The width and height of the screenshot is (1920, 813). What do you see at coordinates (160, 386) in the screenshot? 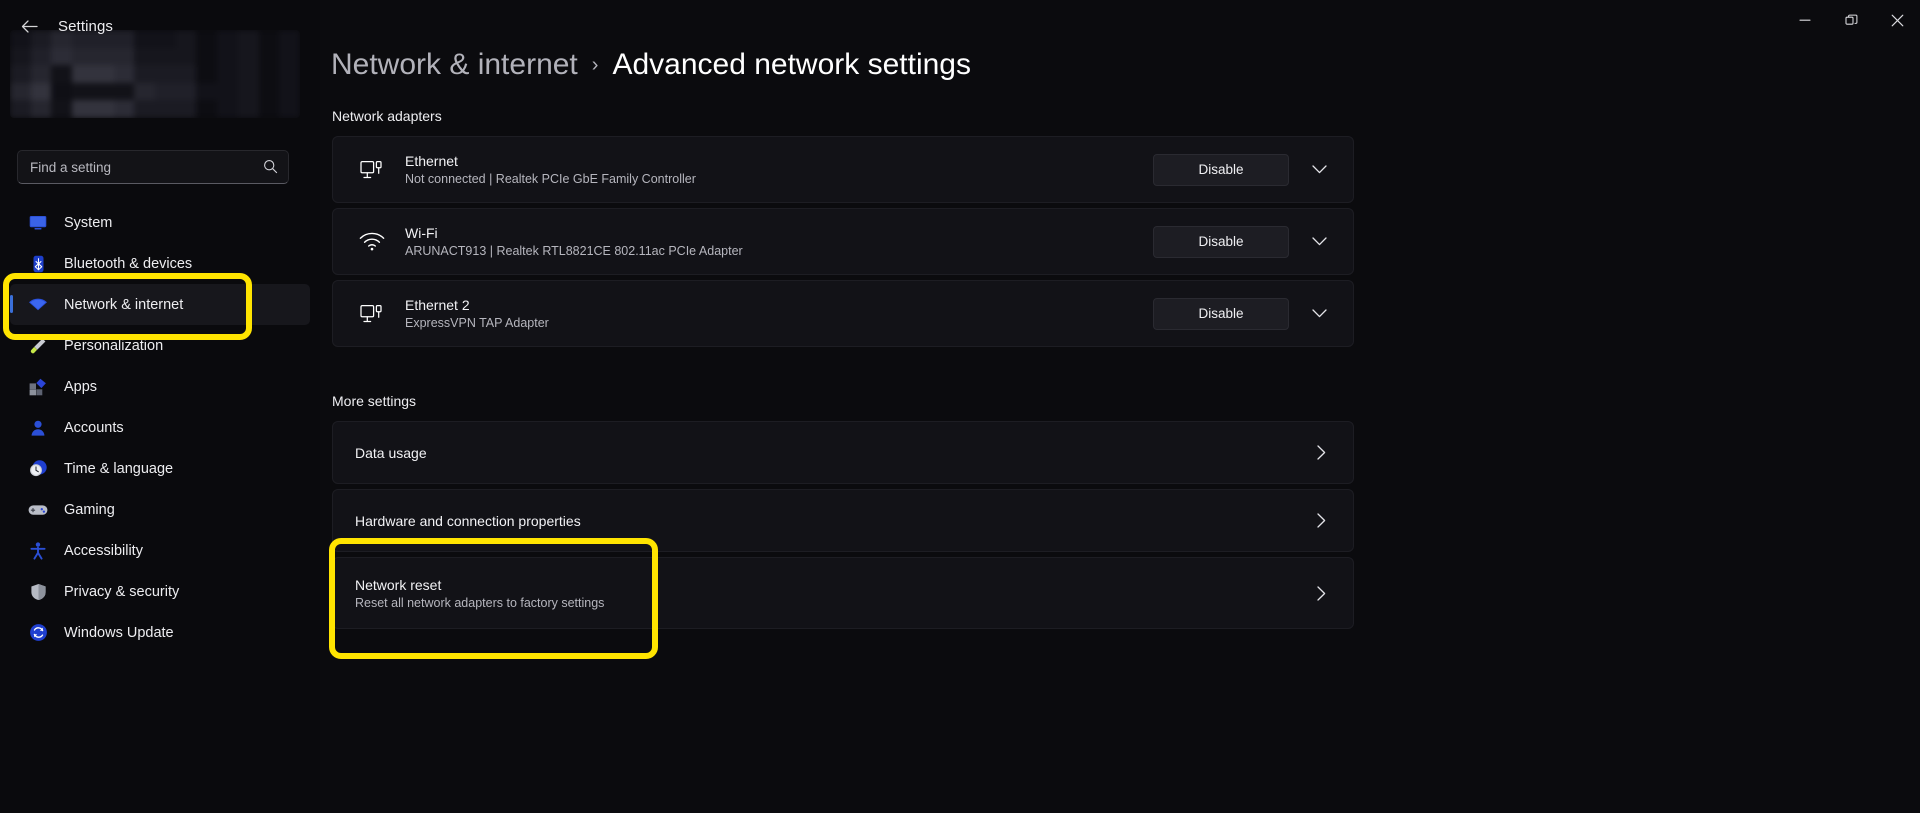
I see `sidebar-item-apps: Apps` at bounding box center [160, 386].